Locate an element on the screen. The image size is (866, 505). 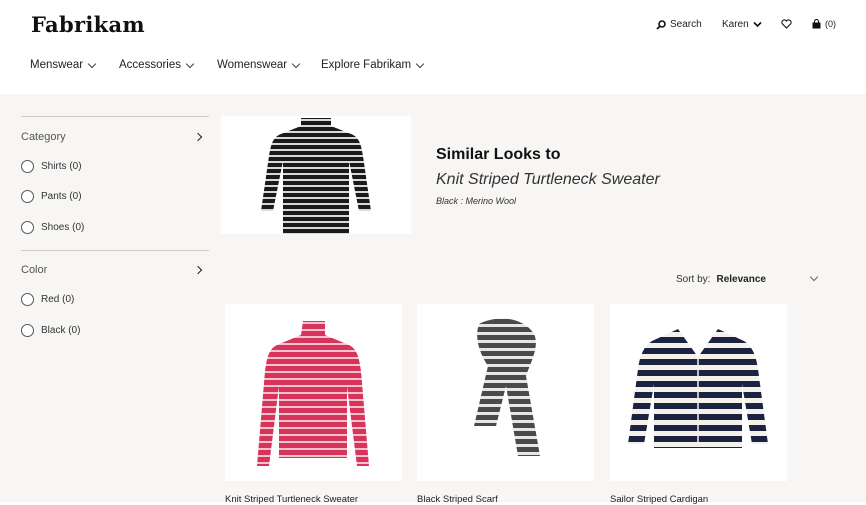
filter-option-label: Pants (0) is located at coordinates (61, 196).